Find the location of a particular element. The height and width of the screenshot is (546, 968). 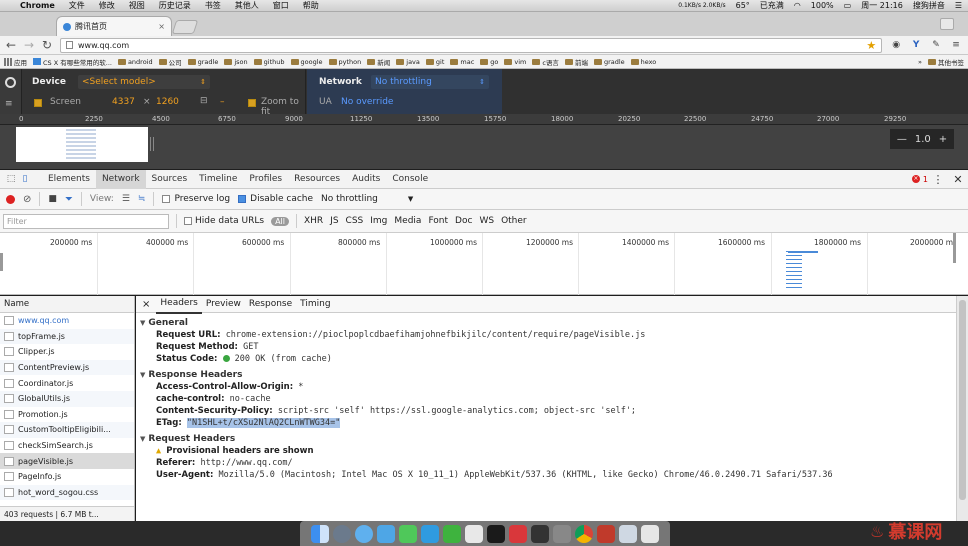

zoom-out-button: — is located at coordinates (902, 139).